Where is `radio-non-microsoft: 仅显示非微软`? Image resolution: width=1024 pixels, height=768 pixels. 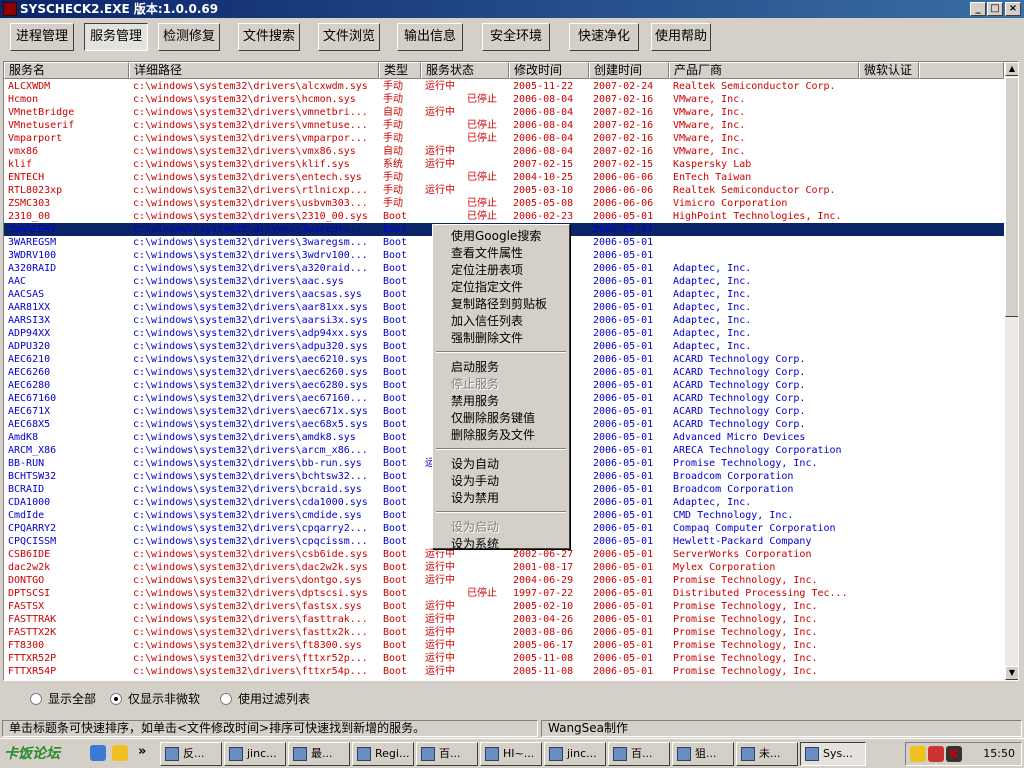
radio-non-microsoft: 仅显示非微软 is located at coordinates (155, 699).